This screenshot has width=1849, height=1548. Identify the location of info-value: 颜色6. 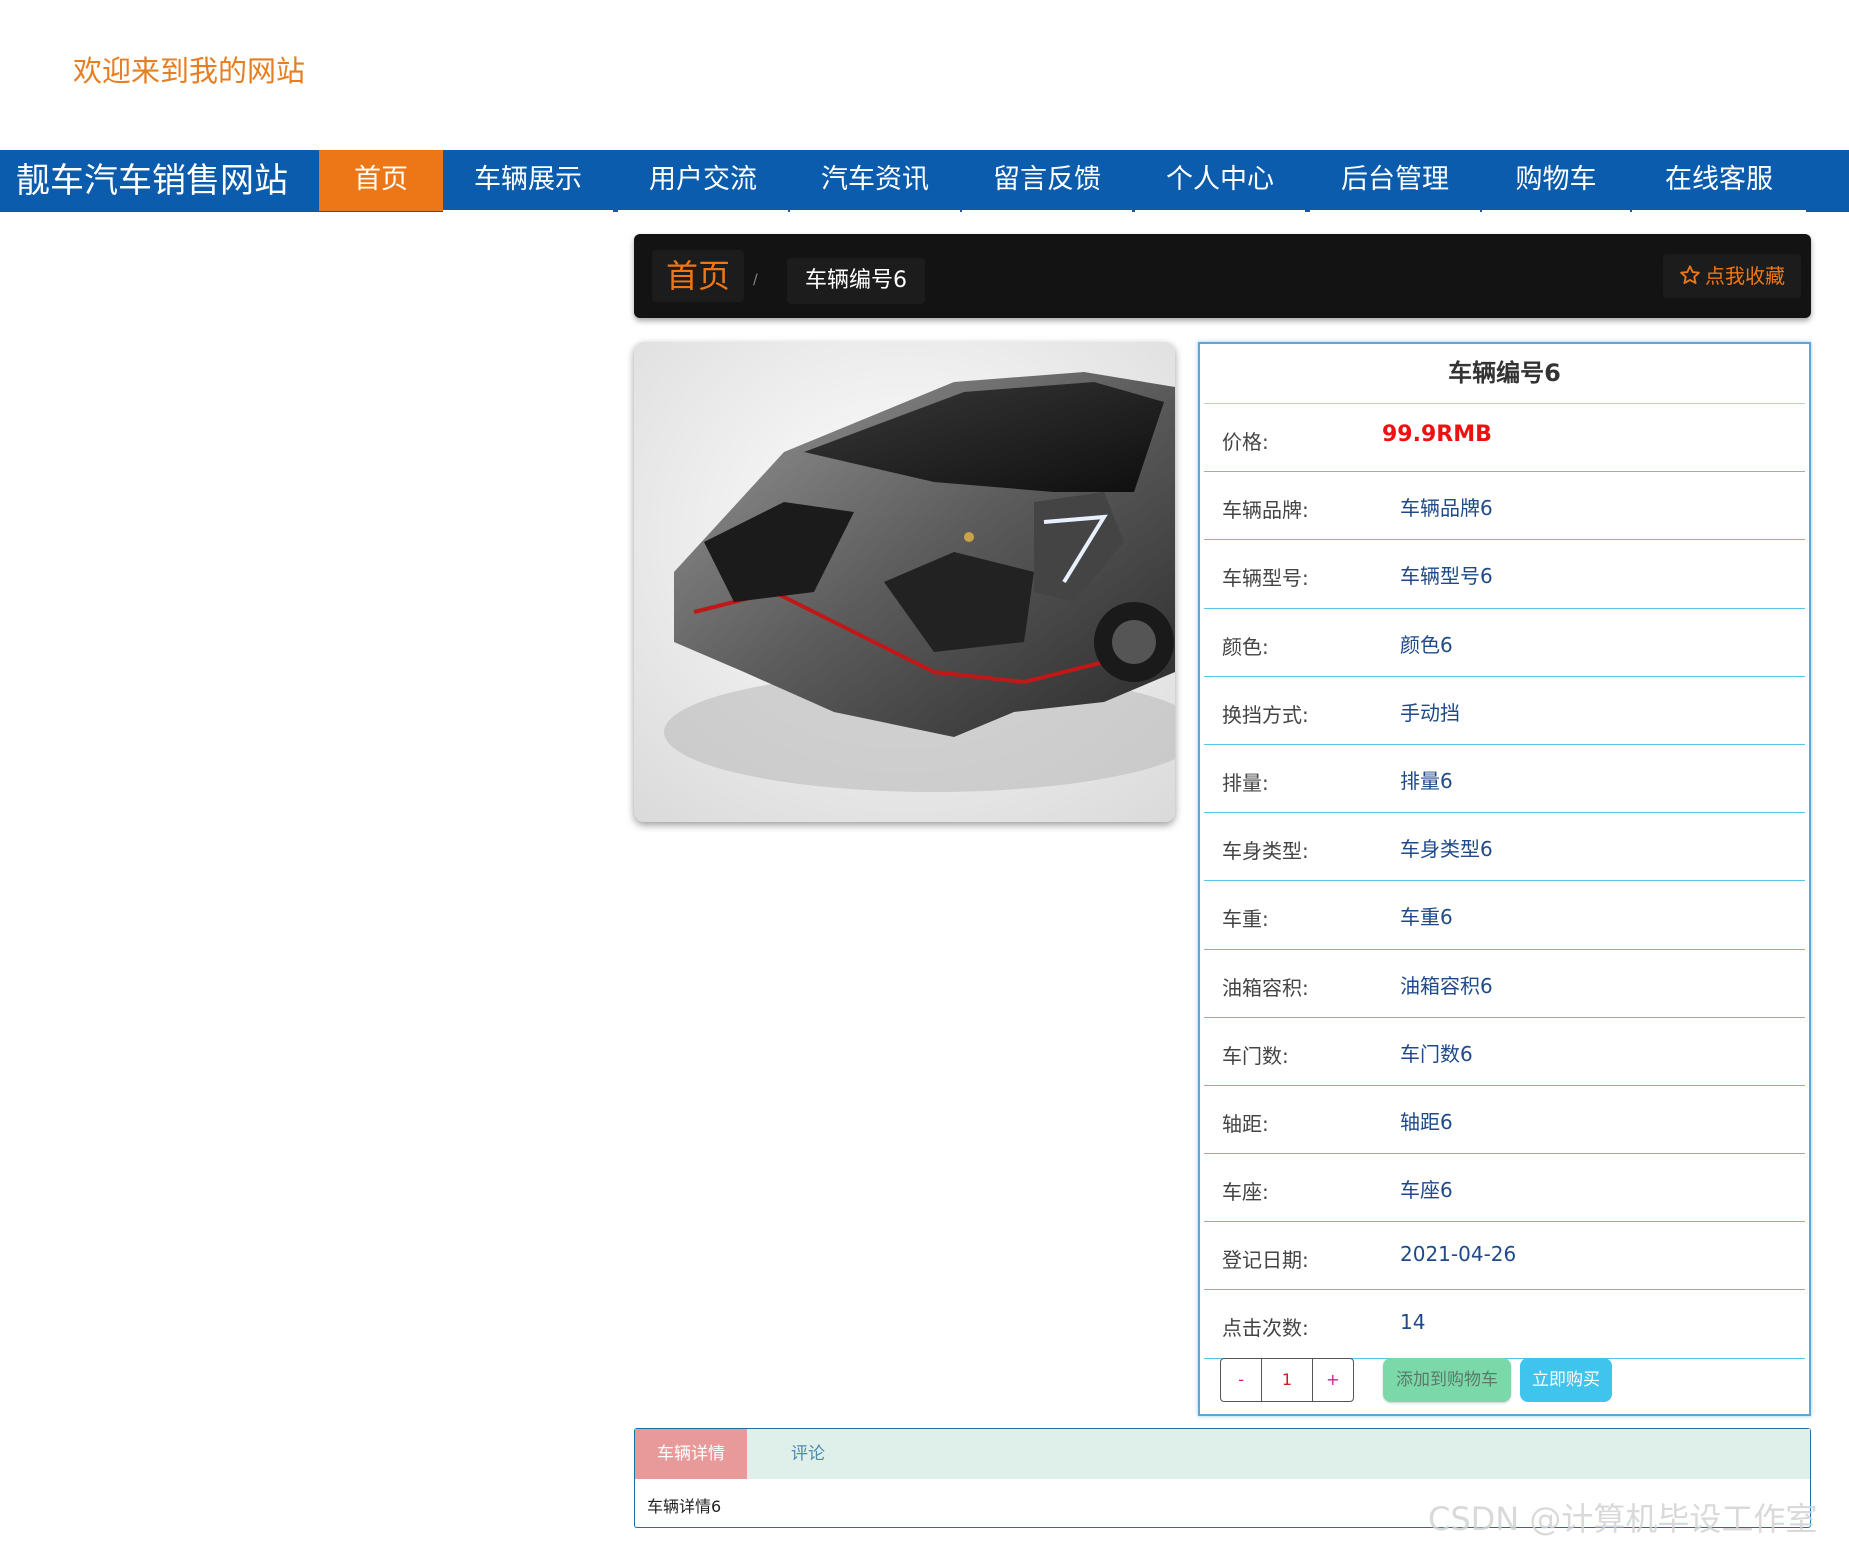
(1426, 644).